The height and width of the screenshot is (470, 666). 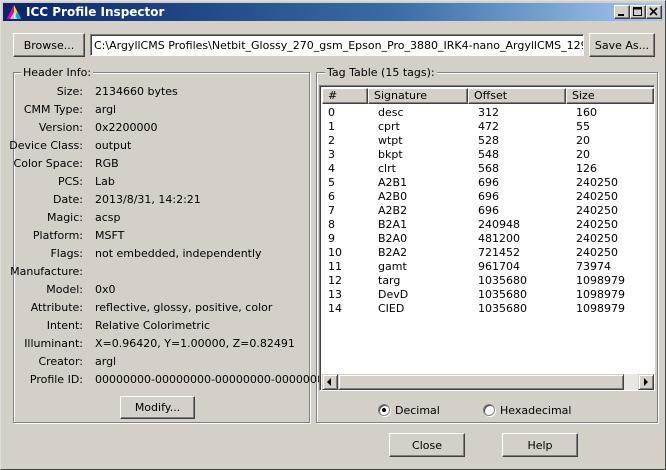 What do you see at coordinates (178, 253) in the screenshot?
I see `header-field-value: not embedded, independently` at bounding box center [178, 253].